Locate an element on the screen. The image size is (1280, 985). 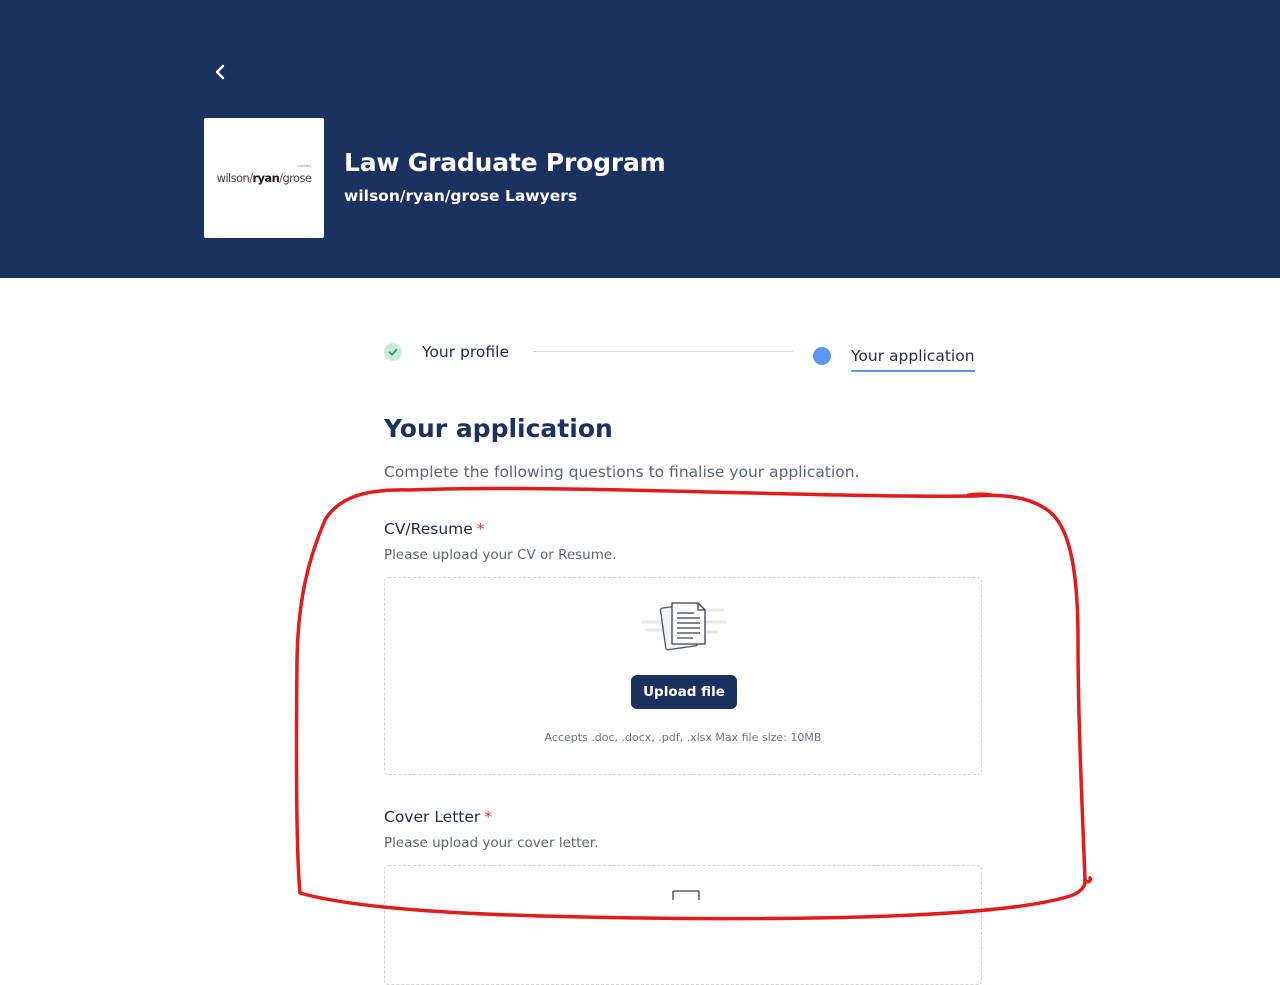
cv-upload-button: Upload file is located at coordinates (684, 692).